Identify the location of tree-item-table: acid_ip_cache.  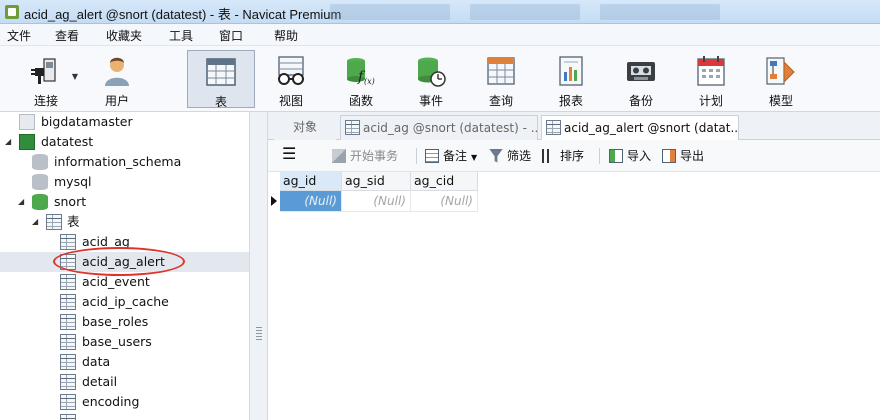
(124, 302).